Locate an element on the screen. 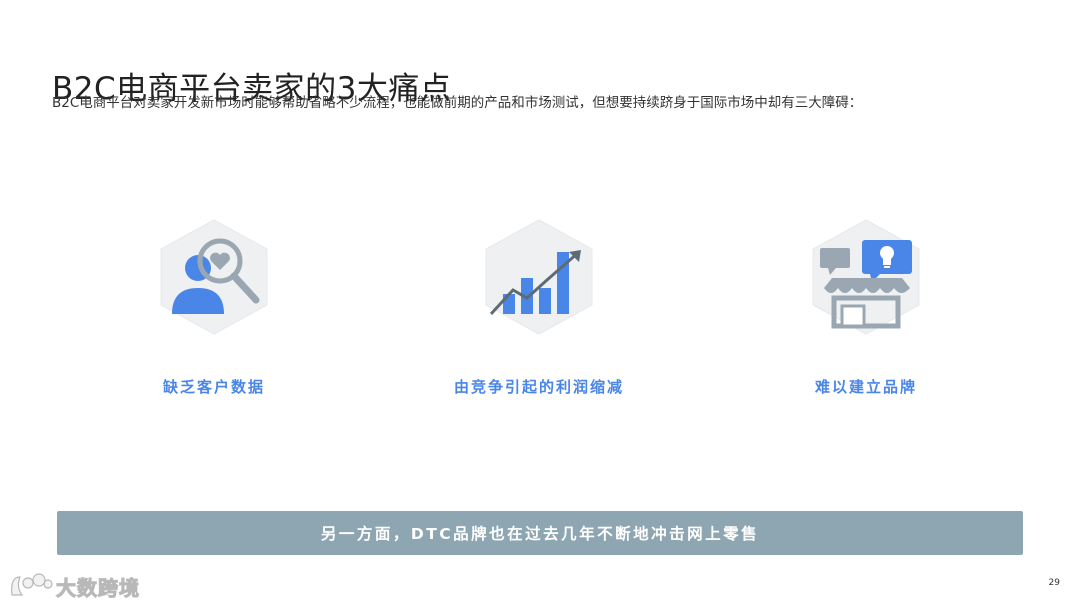 Image resolution: width=1080 pixels, height=608 pixels. page-number: 29 is located at coordinates (1054, 583).